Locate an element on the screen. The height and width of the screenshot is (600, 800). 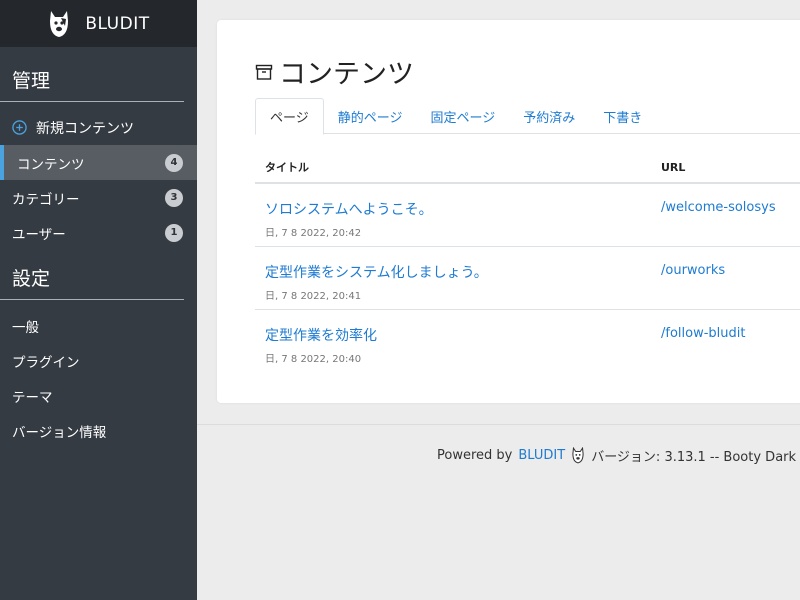
cell-title: 定型作業を効率化 日, 7 8 2022, 20:40 is located at coordinates (458, 345).